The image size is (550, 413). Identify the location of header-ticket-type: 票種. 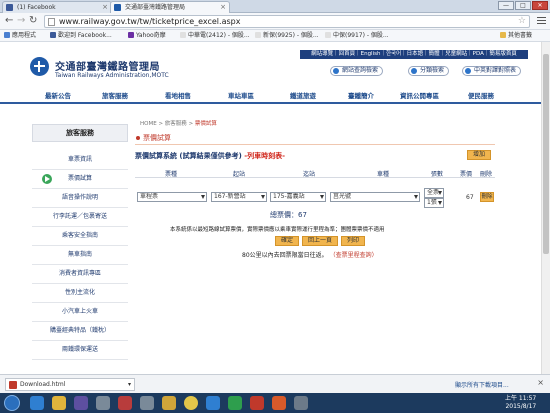
(171, 174).